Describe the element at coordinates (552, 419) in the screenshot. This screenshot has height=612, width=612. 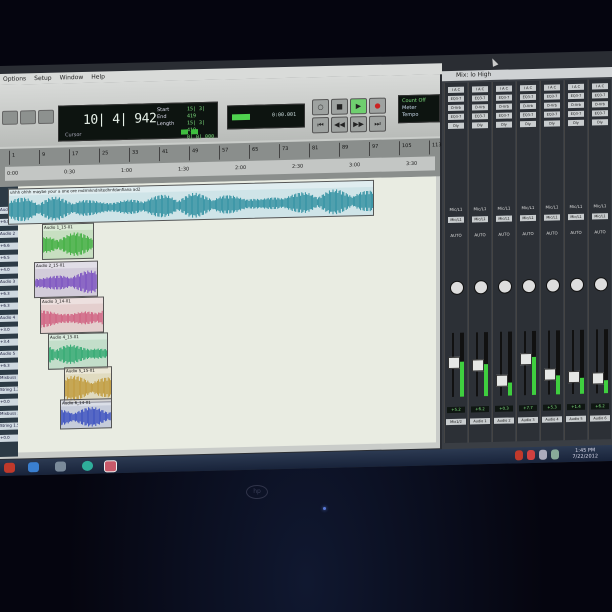
I see `track-name: Audio 4` at that location.